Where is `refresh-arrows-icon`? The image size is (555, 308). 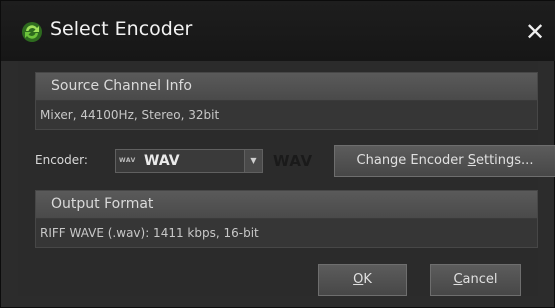
refresh-arrows-icon is located at coordinates (32, 32).